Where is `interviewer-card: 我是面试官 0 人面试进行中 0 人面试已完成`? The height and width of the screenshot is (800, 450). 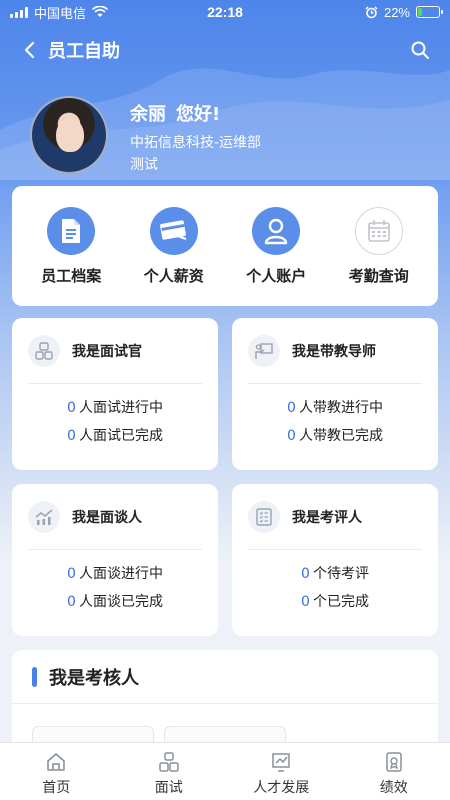
interviewer-card: 我是面试官 0 人面试进行中 0 人面试已完成 is located at coordinates (115, 394).